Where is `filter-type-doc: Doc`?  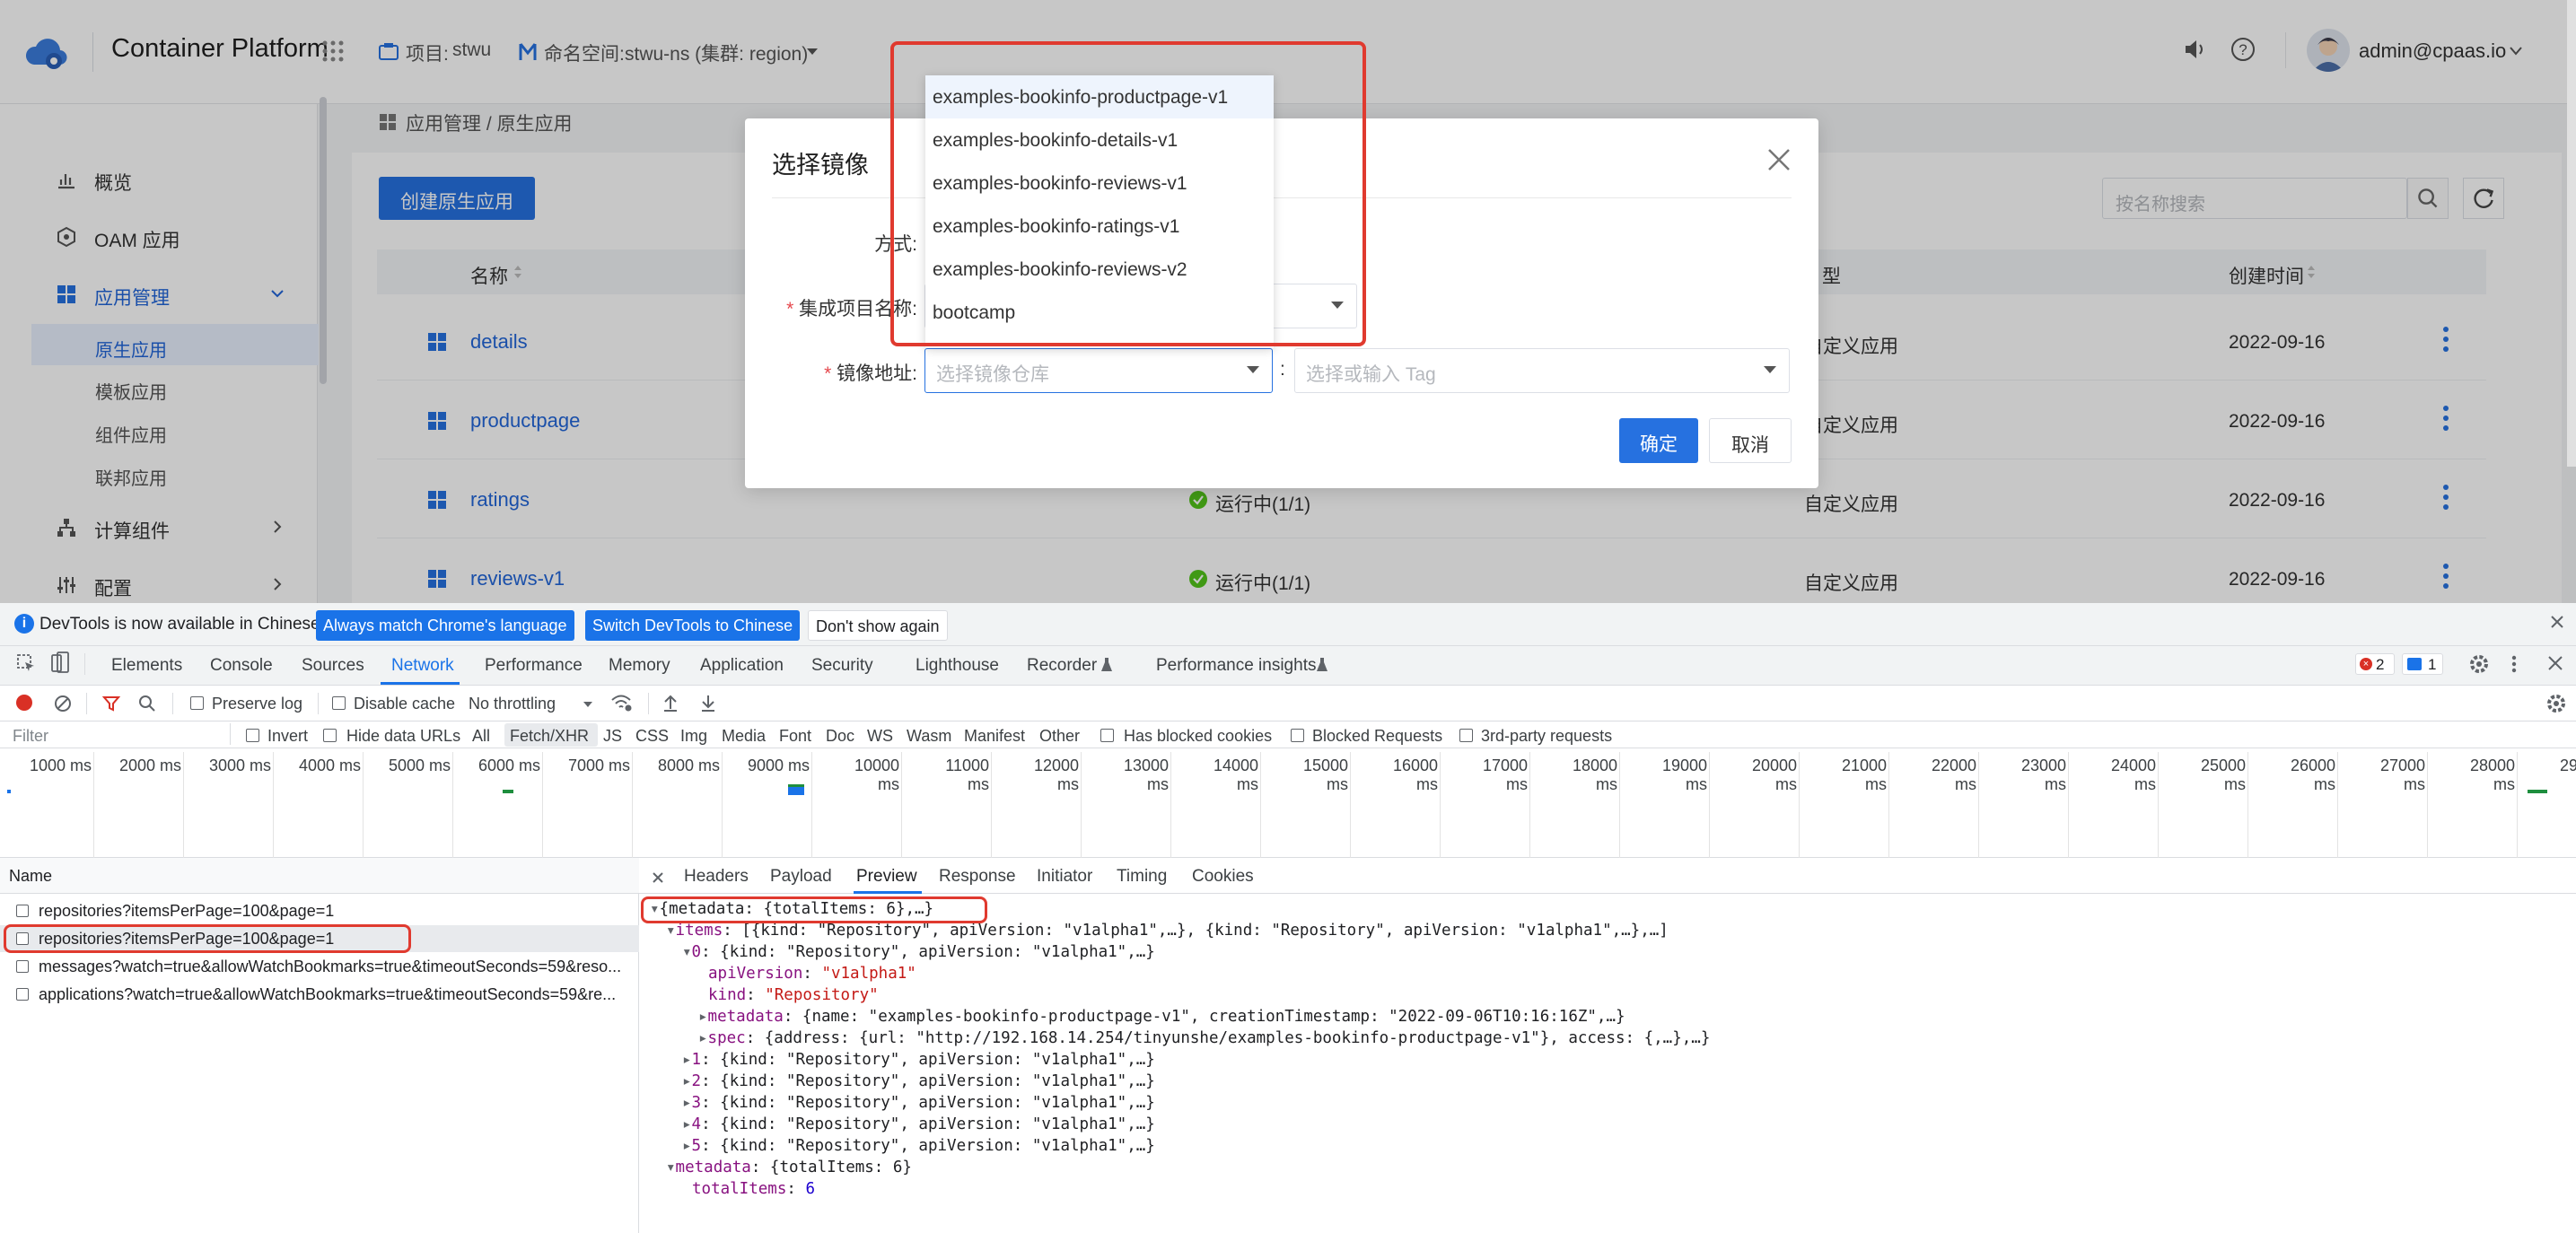
filter-type-doc: Doc is located at coordinates (840, 736).